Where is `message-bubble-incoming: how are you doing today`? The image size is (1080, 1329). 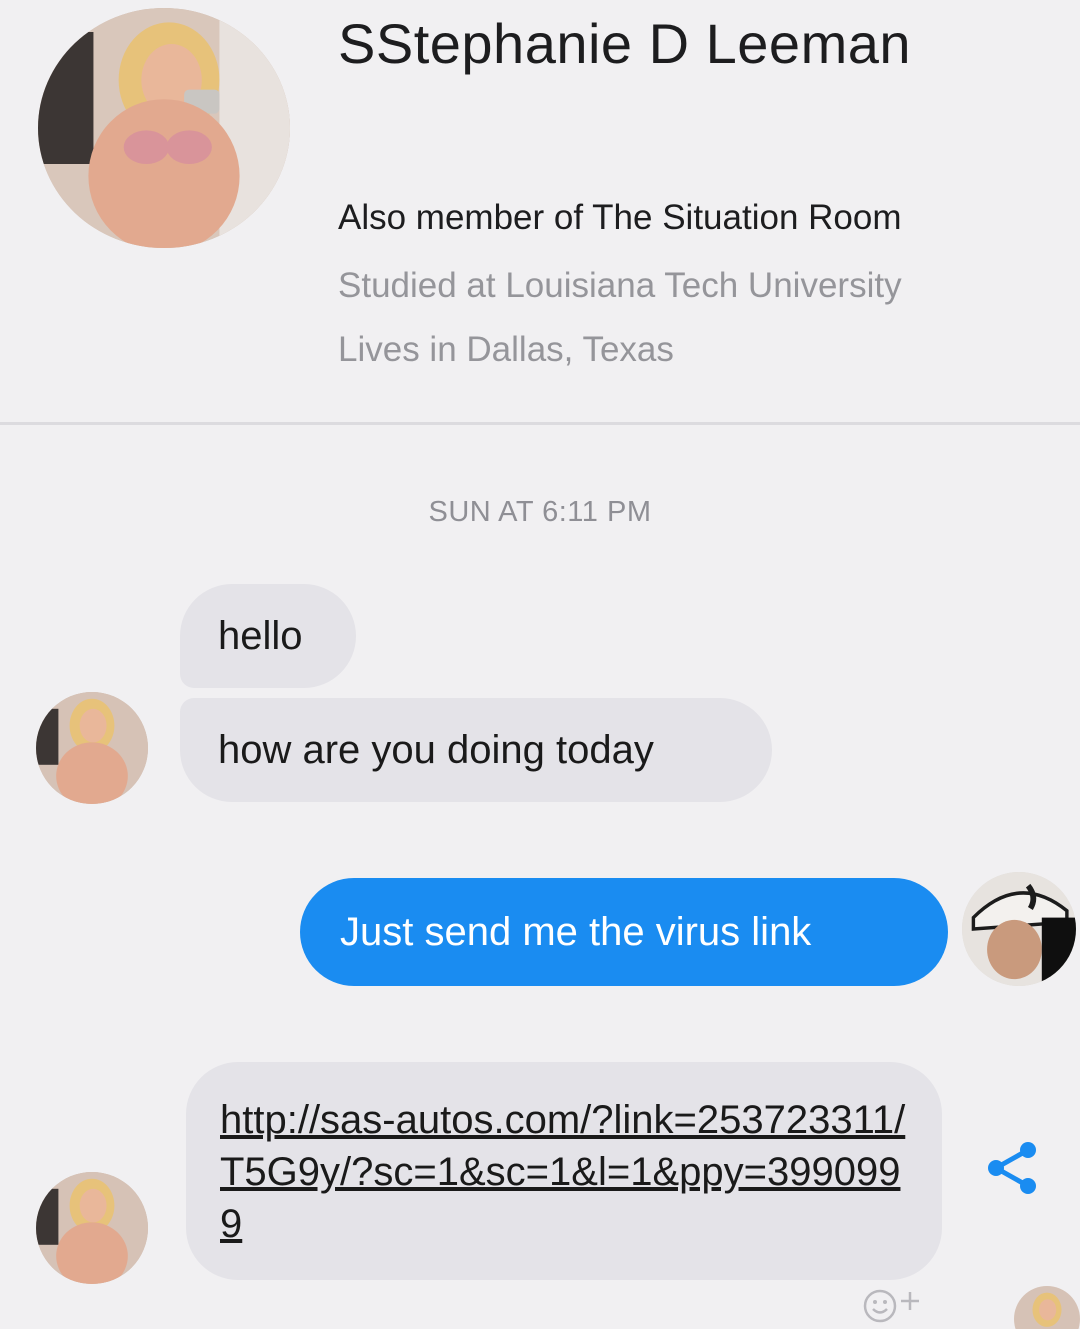 message-bubble-incoming: how are you doing today is located at coordinates (476, 750).